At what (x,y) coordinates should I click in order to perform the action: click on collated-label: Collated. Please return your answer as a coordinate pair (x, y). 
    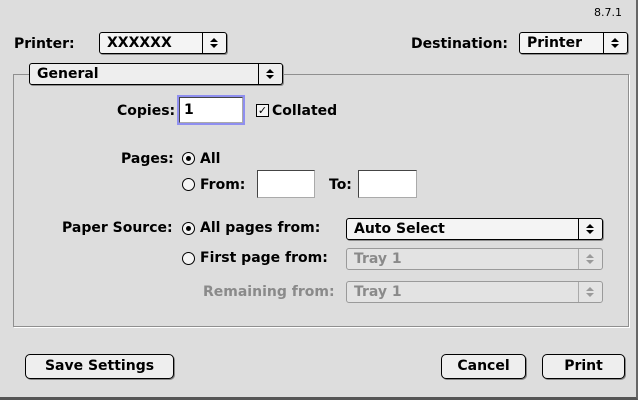
    Looking at the image, I should click on (305, 111).